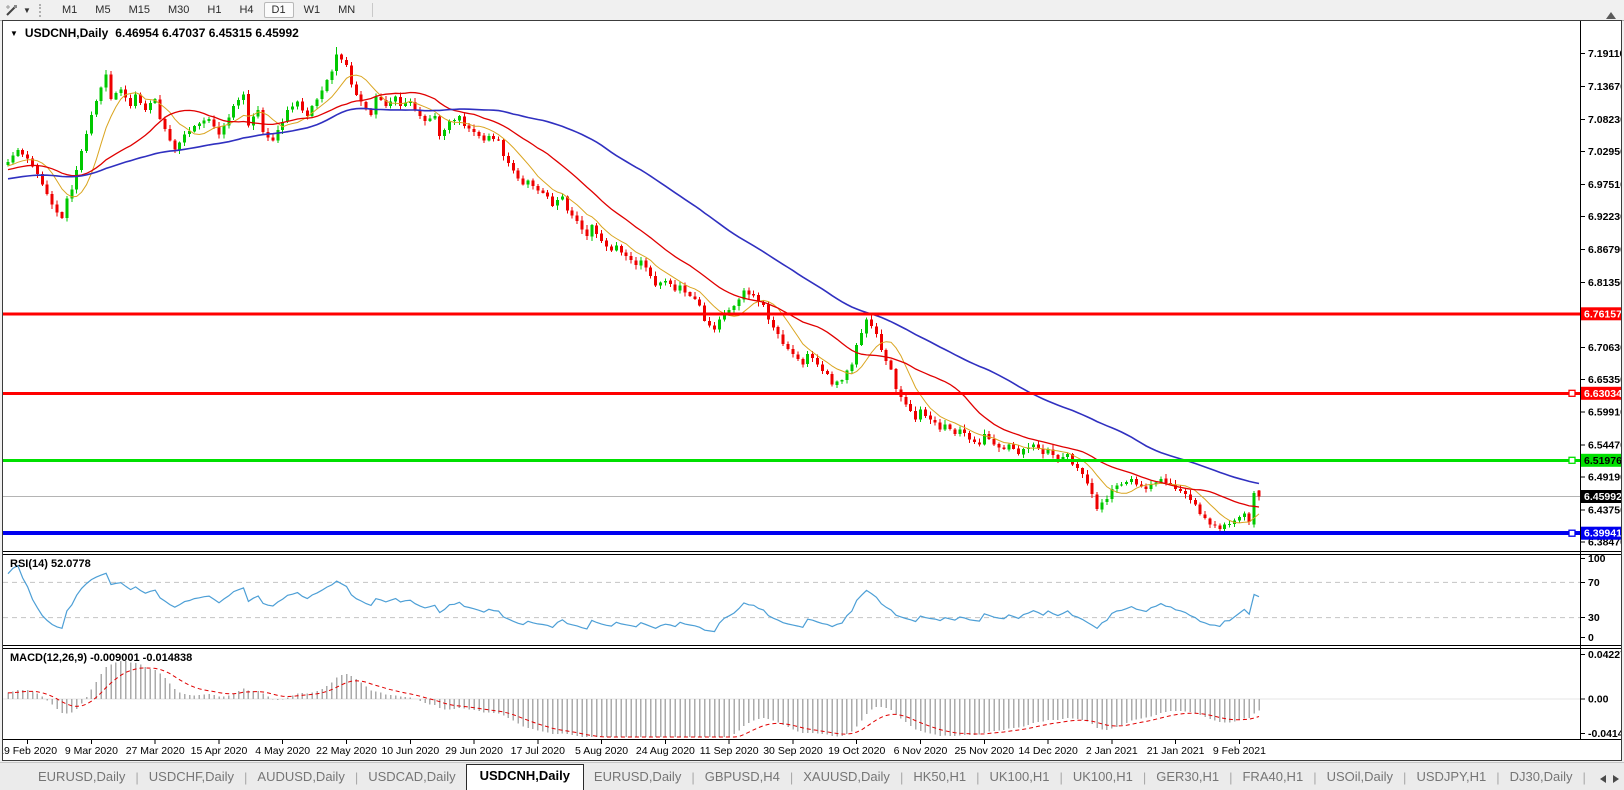 The height and width of the screenshot is (790, 1624). Describe the element at coordinates (1239, 751) in the screenshot. I see `svg-text: 9 Feb 2021` at that location.